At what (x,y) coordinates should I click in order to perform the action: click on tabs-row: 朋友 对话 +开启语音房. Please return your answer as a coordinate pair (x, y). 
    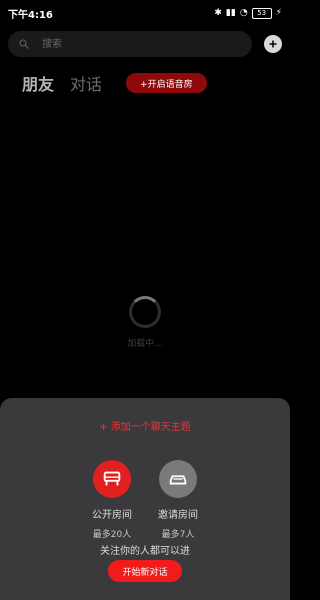
    Looking at the image, I should click on (156, 83).